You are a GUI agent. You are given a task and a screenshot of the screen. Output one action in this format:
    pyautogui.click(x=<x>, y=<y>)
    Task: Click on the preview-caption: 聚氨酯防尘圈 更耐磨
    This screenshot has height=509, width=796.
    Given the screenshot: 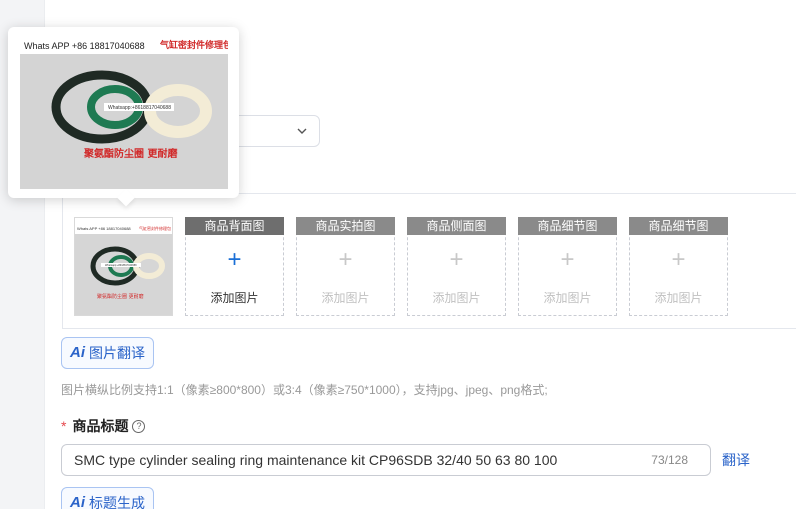 What is the action you would take?
    pyautogui.click(x=130, y=153)
    